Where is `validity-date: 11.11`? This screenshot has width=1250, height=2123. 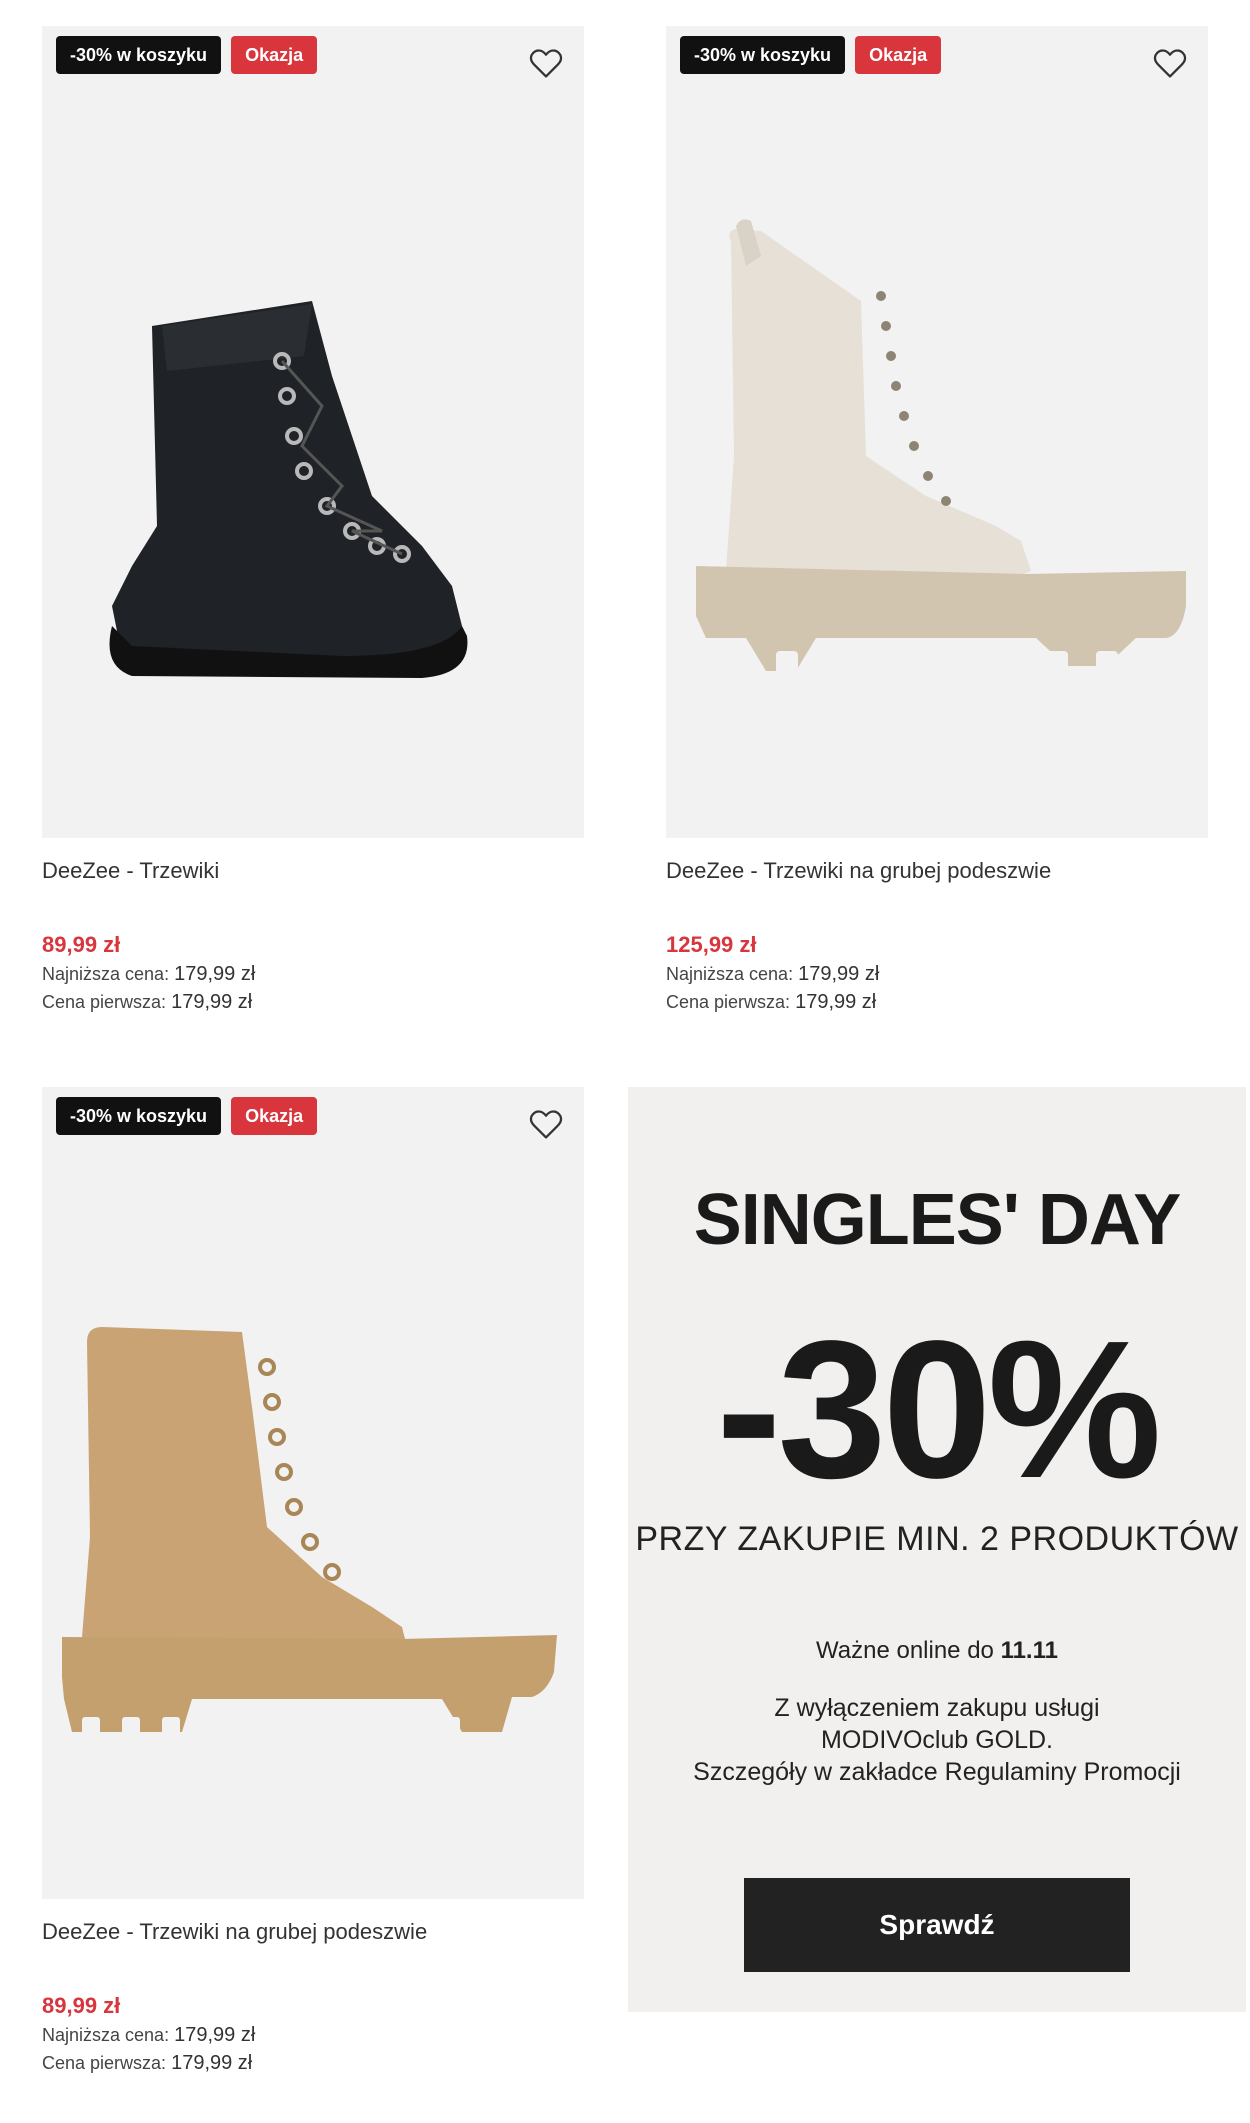 validity-date: 11.11 is located at coordinates (1029, 1650).